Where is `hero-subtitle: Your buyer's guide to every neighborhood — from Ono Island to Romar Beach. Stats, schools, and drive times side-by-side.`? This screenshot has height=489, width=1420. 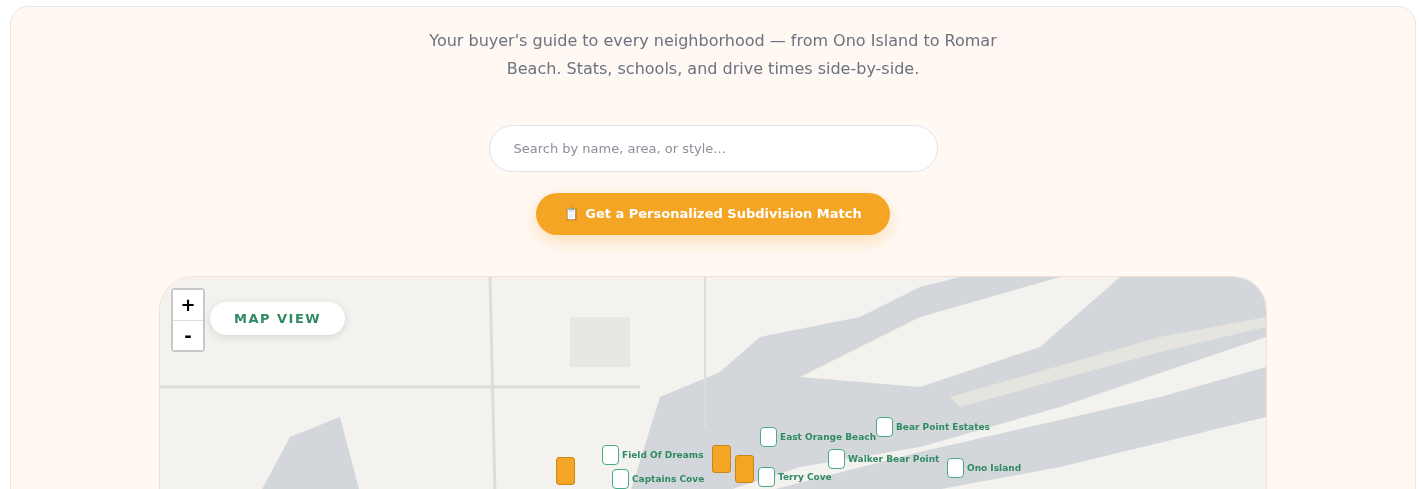
hero-subtitle: Your buyer's guide to every neighborhood — from Ono Island to Romar Beach. Stats, schools, and drive times side-by-side. is located at coordinates (713, 55).